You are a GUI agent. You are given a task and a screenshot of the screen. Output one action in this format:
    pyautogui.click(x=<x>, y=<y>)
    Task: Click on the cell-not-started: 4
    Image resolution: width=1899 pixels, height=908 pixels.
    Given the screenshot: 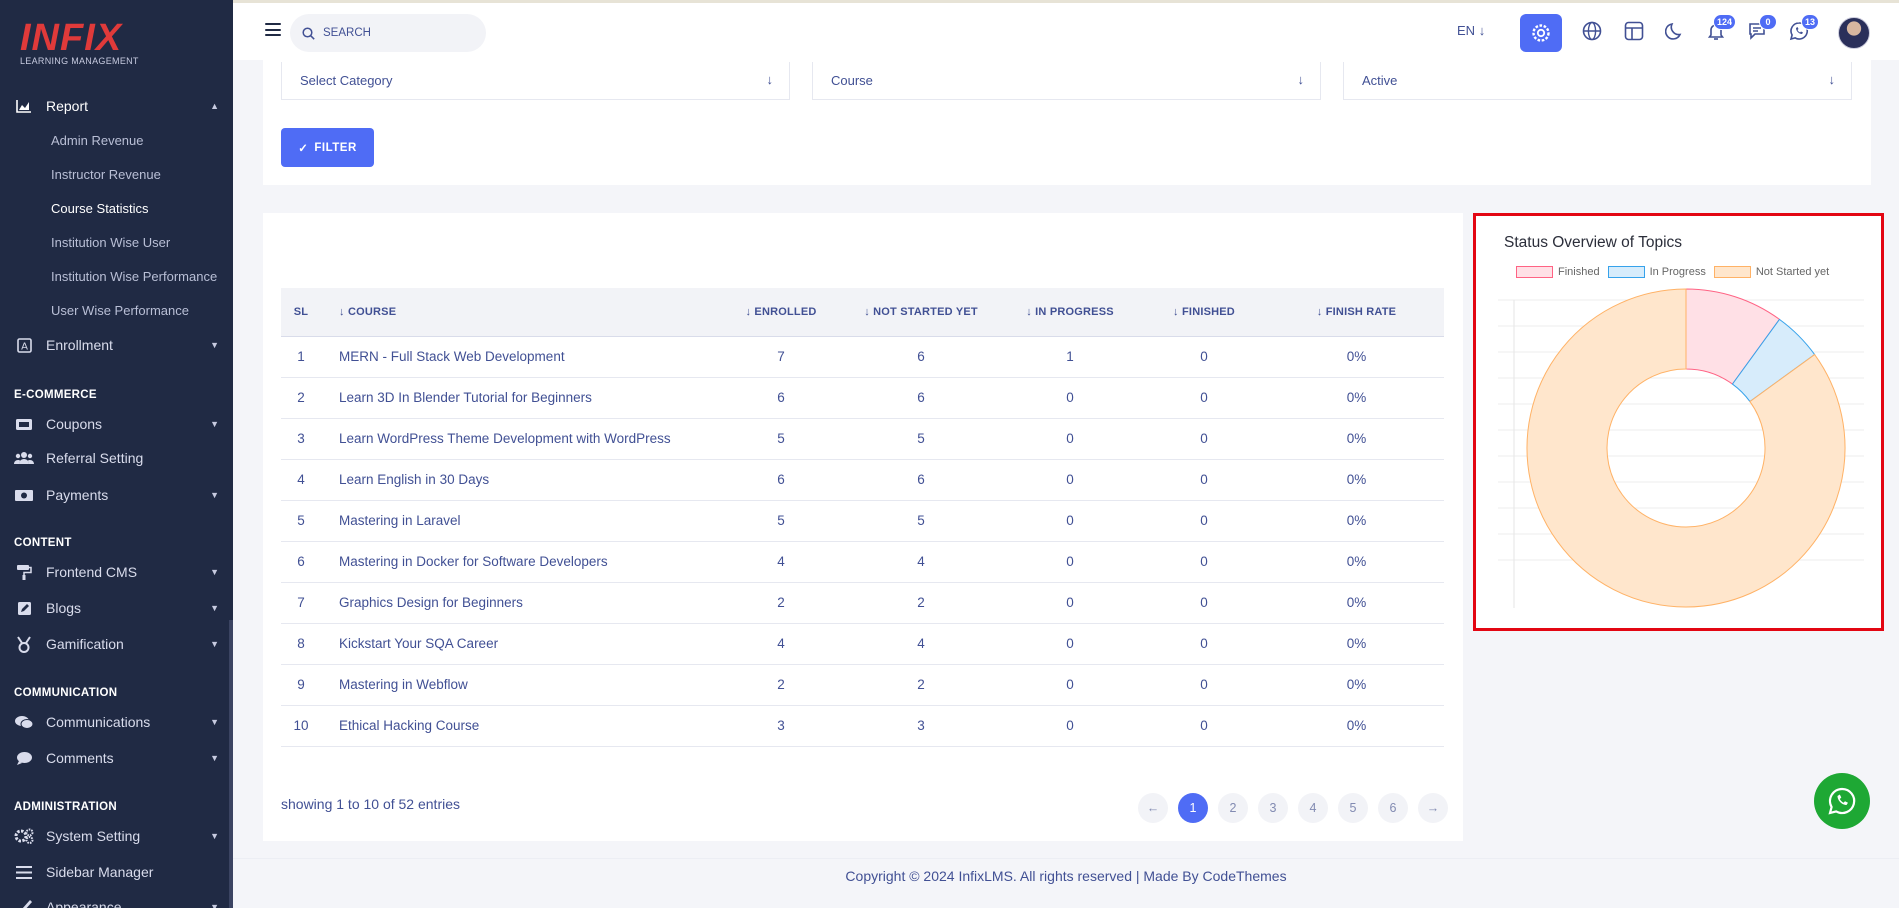 What is the action you would take?
    pyautogui.click(x=921, y=562)
    